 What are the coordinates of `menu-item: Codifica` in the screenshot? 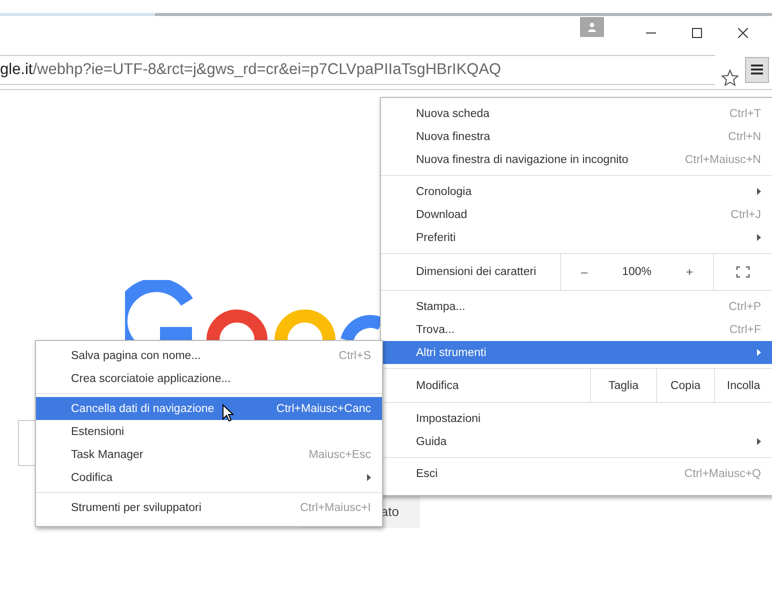 It's located at (209, 477).